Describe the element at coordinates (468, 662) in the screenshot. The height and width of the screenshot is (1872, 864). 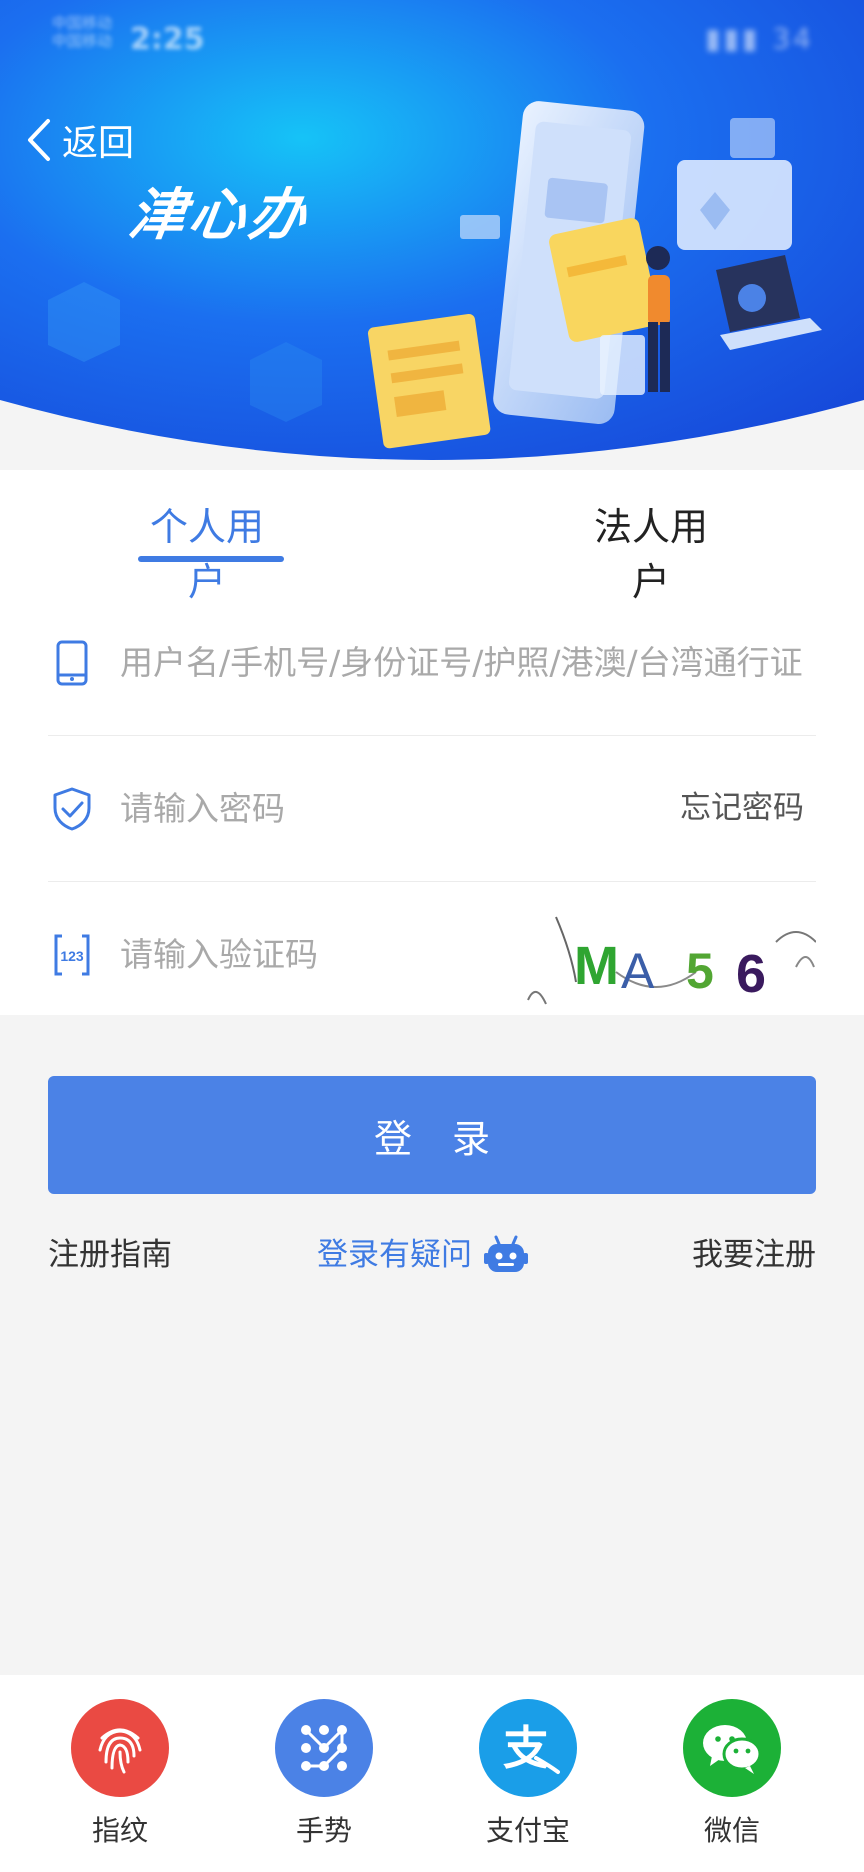
I see `username-input: 用户名/手机号/身份证号/护照/港澳/台湾通行证` at that location.